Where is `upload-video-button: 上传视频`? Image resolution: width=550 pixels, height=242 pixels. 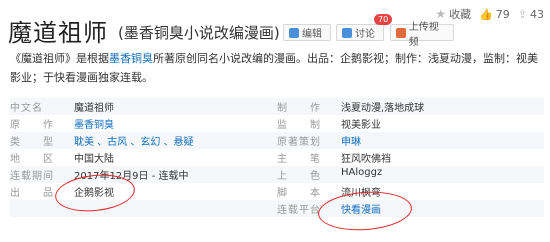
upload-video-button: 上传视频 is located at coordinates (422, 35).